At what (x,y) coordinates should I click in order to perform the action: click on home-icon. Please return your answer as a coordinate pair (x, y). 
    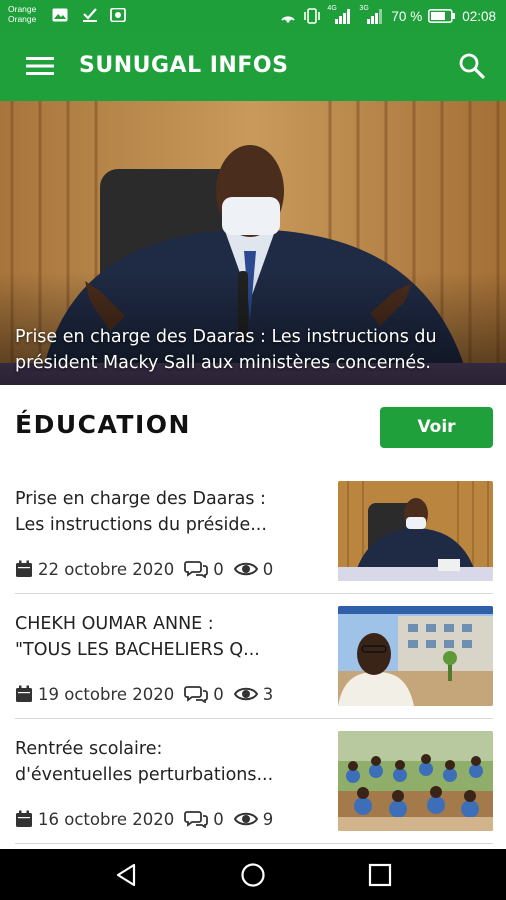
    Looking at the image, I should click on (253, 875).